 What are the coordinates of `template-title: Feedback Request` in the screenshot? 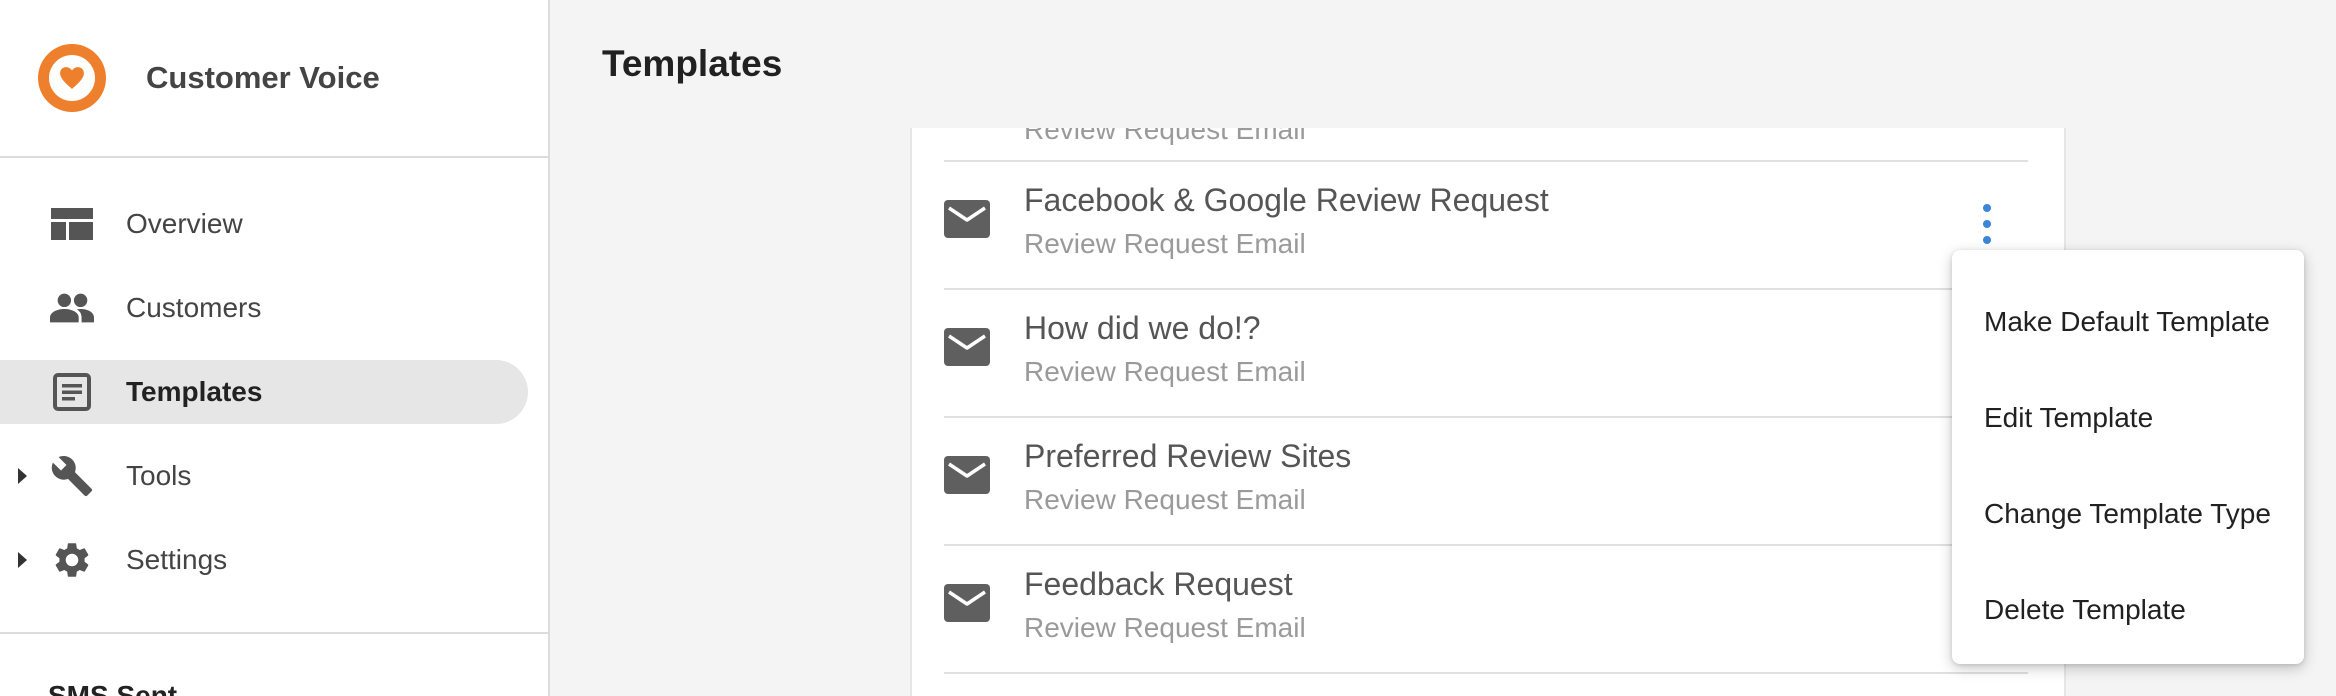 It's located at (1158, 584).